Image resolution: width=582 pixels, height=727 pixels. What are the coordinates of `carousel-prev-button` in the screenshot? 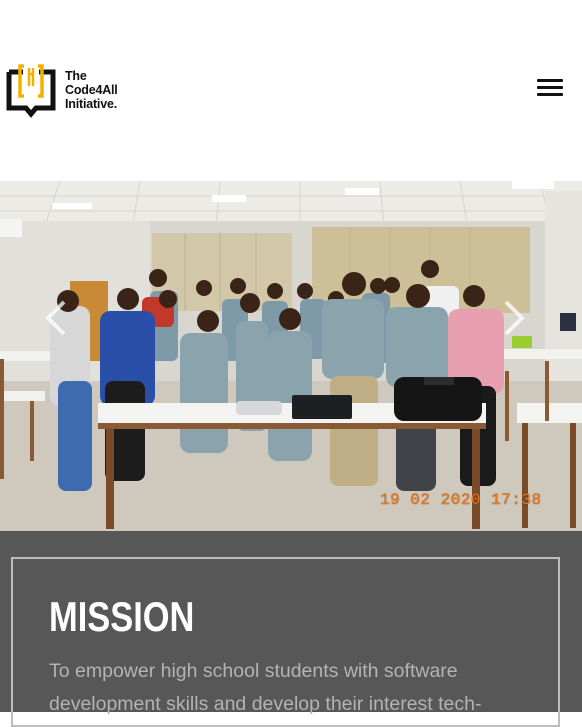 It's located at (57, 318).